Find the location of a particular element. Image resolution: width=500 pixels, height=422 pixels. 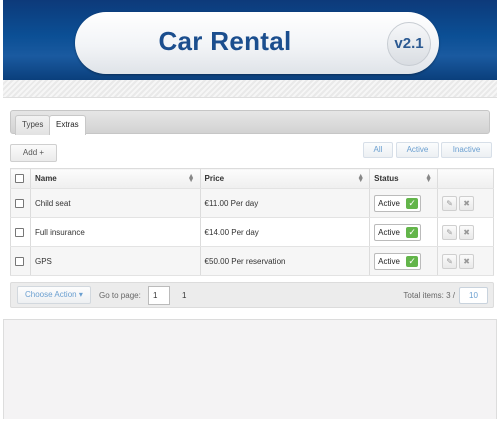

tab-types: Types is located at coordinates (33, 125).